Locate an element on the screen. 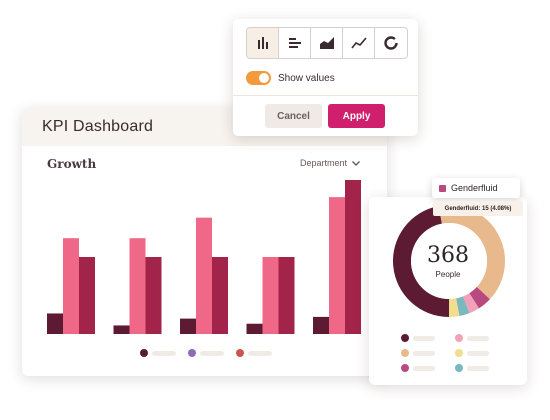 The height and width of the screenshot is (420, 550). tooltip-detail: Genderfluid: 15 (4.08%) is located at coordinates (478, 208).